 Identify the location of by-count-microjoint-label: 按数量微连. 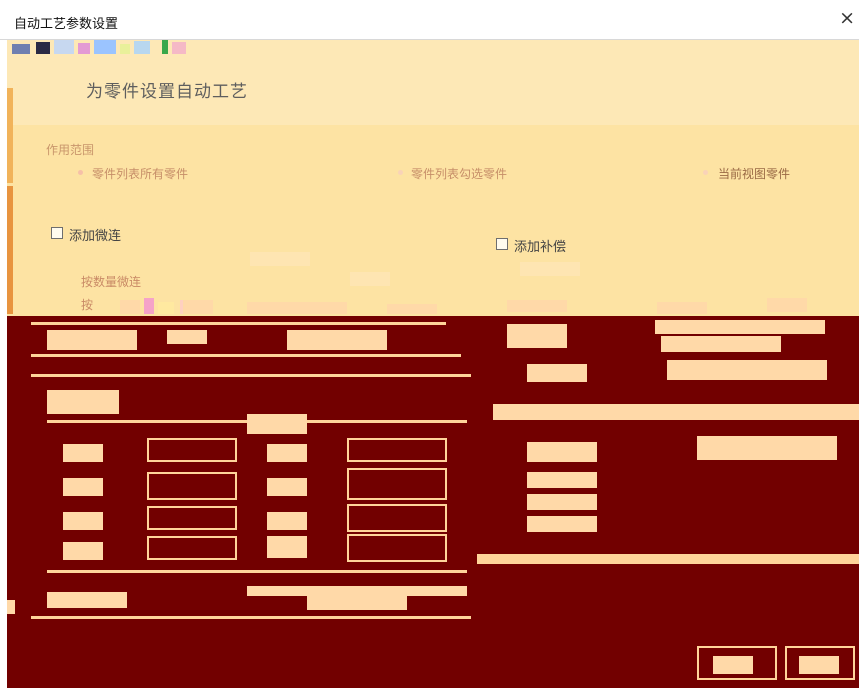
(111, 282).